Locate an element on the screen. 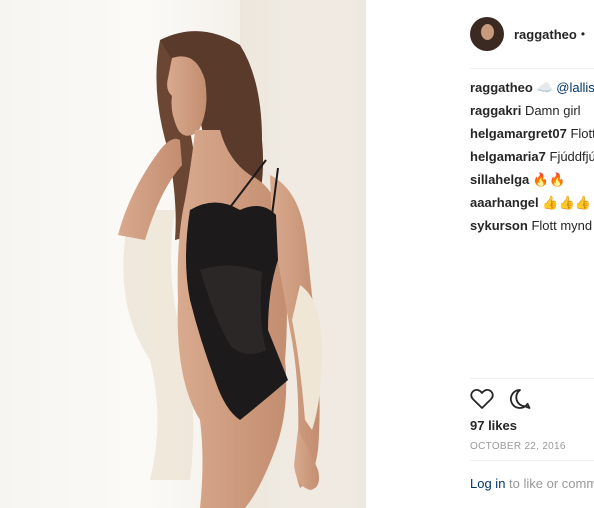 This screenshot has width=594, height=508. comment-text: 👍👍👍 is located at coordinates (566, 202).